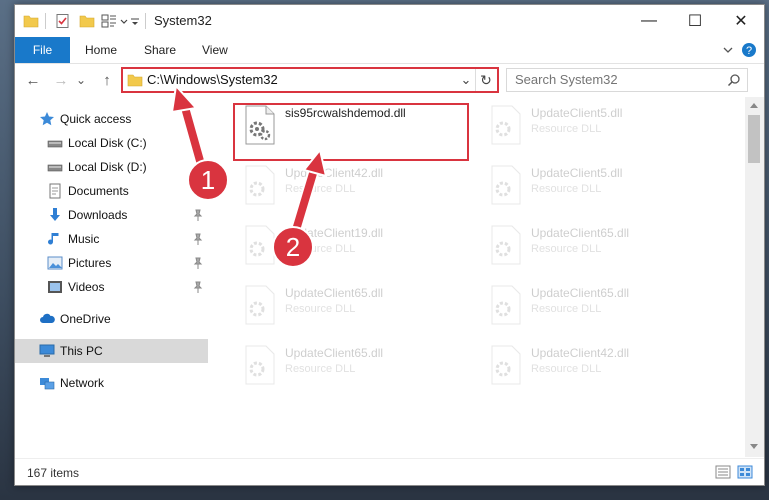  What do you see at coordinates (111, 167) in the screenshot?
I see `sidebar-item-local-disk-d: Local Disk (D:)` at bounding box center [111, 167].